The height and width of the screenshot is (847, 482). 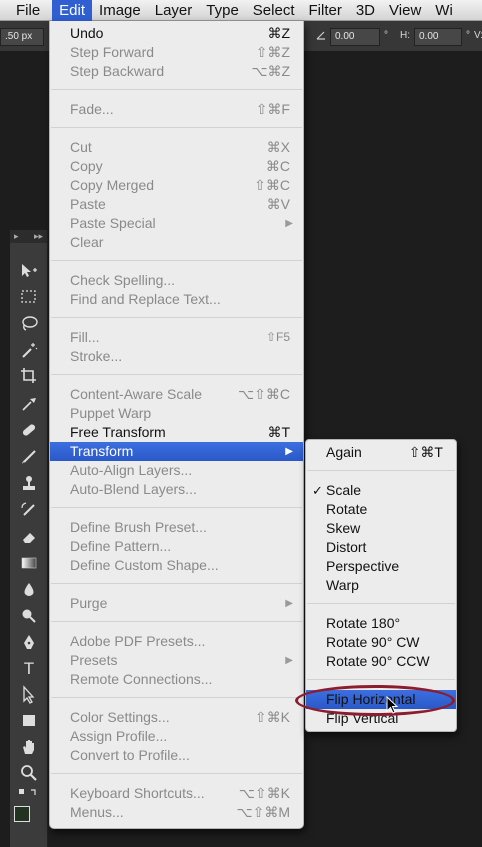 I want to click on submenu-item-rotate: Rotate, so click(x=381, y=509).